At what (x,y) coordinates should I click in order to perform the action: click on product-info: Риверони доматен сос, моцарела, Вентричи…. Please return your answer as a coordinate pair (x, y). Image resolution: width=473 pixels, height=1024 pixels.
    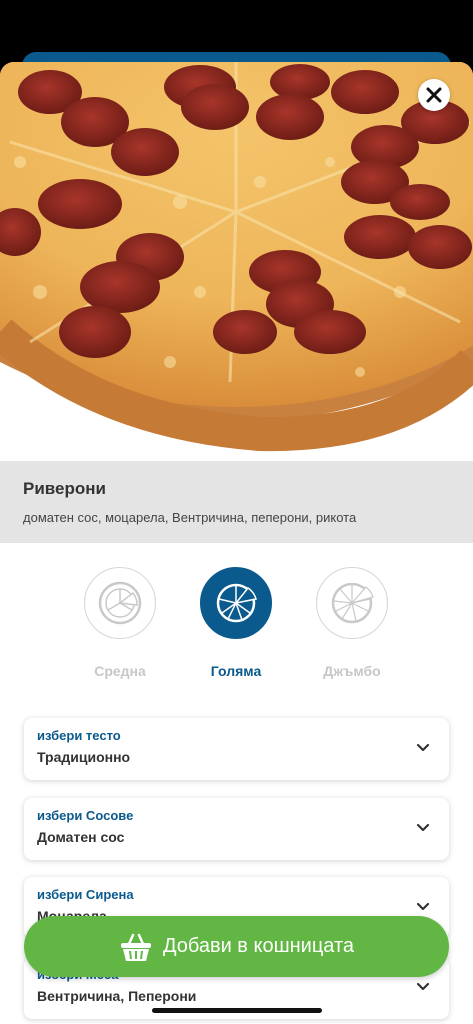
    Looking at the image, I should click on (236, 502).